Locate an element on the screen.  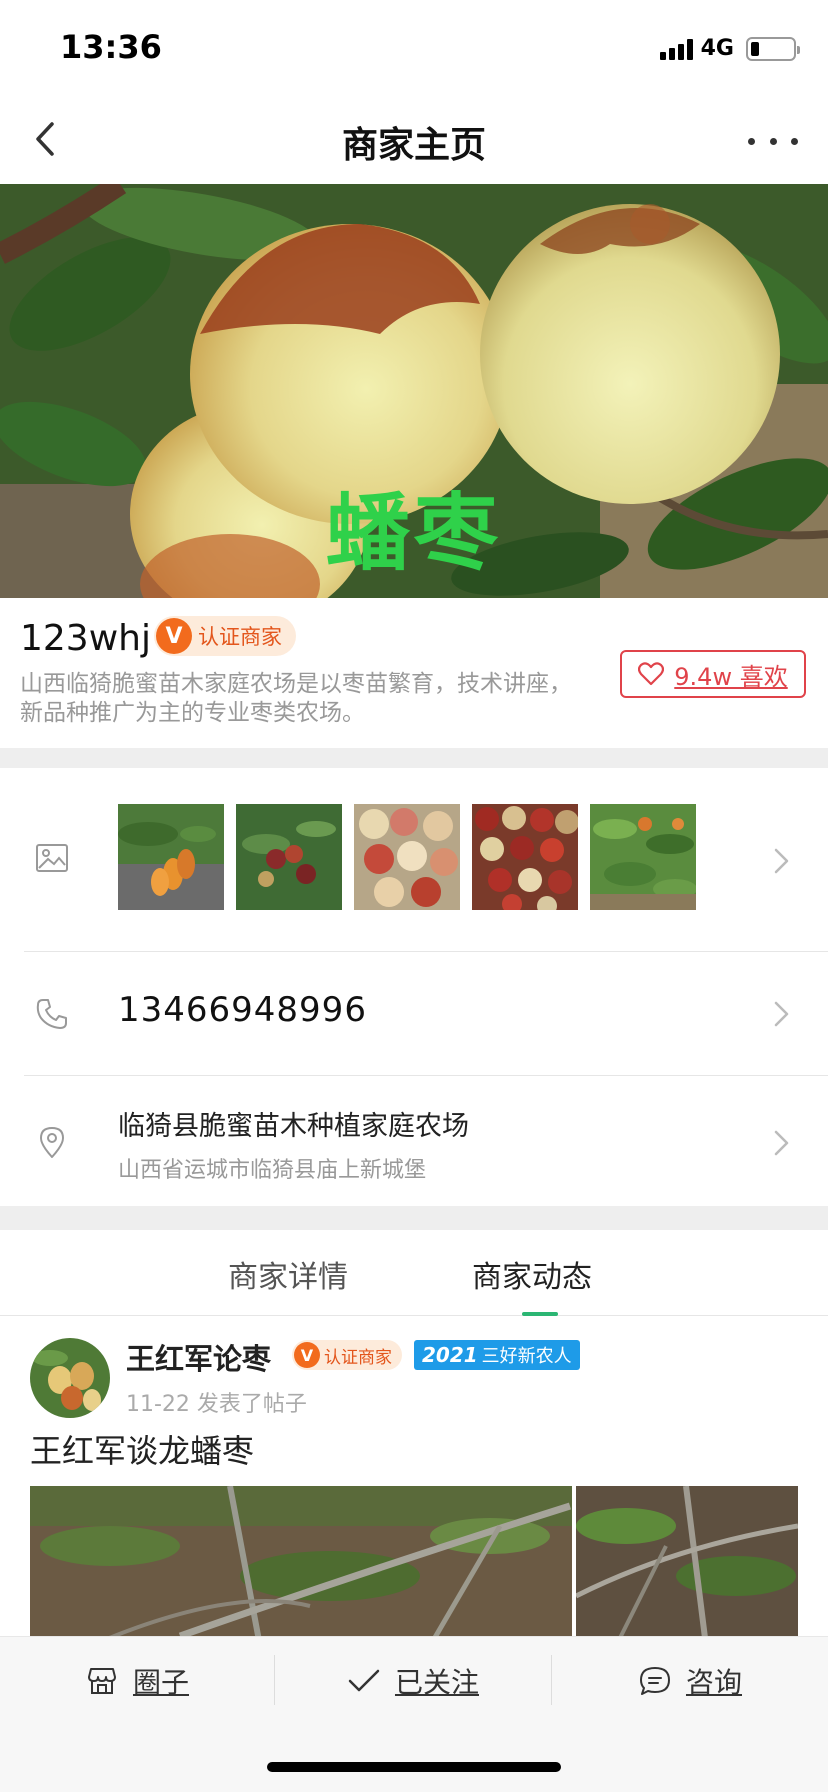
gallery-thumbnails is located at coordinates (407, 857).